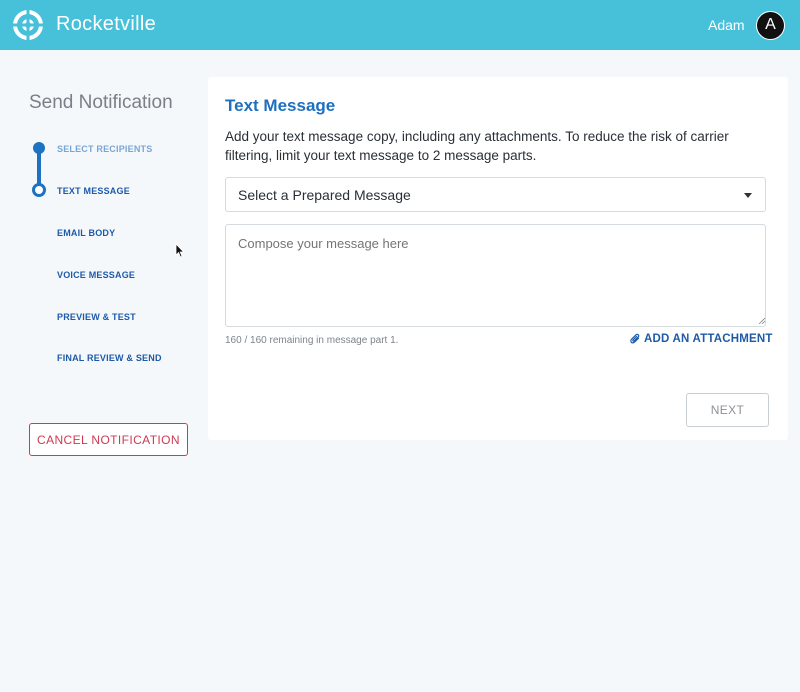  I want to click on mouse-cursor-icon, so click(180, 250).